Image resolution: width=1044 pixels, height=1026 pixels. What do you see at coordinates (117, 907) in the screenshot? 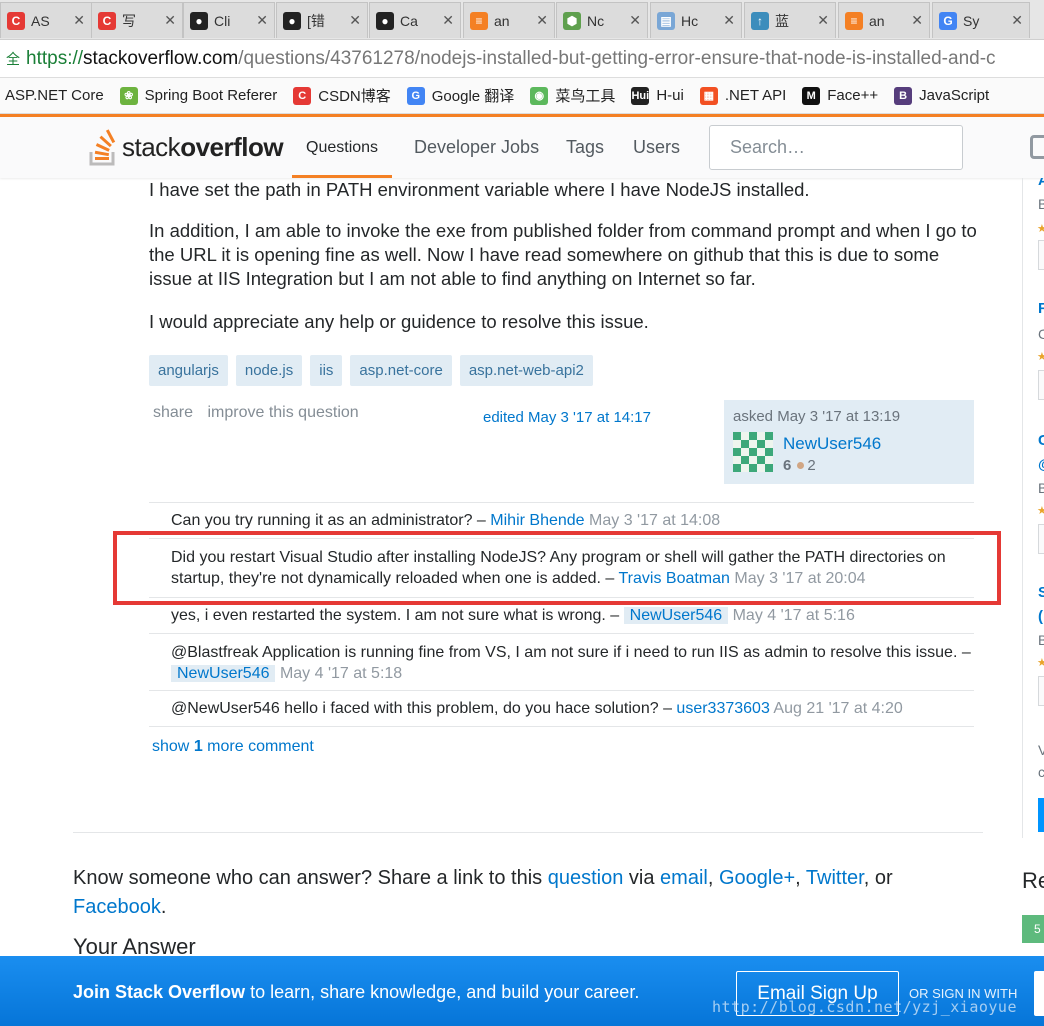
I see `facebook-link: Facebook` at bounding box center [117, 907].